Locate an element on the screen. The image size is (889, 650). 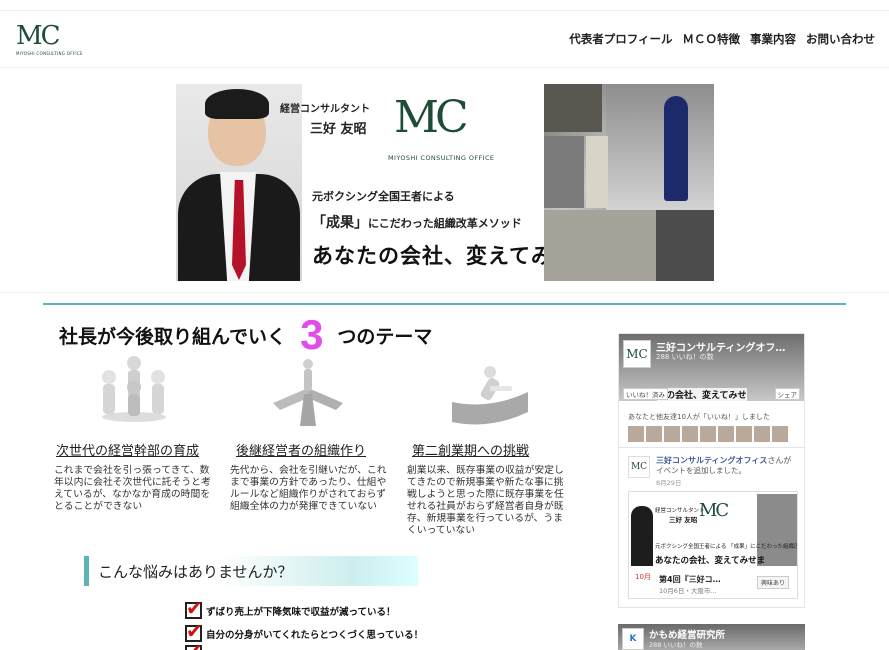
post-image-tagline: 元ボクシング全国王者による 「成果」にこだわった組織改革メソッド is located at coordinates (726, 547).